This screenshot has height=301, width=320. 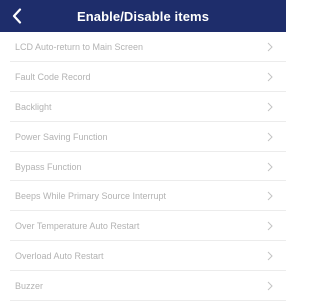 I want to click on page-title: Enable/Disable items, so click(x=143, y=16).